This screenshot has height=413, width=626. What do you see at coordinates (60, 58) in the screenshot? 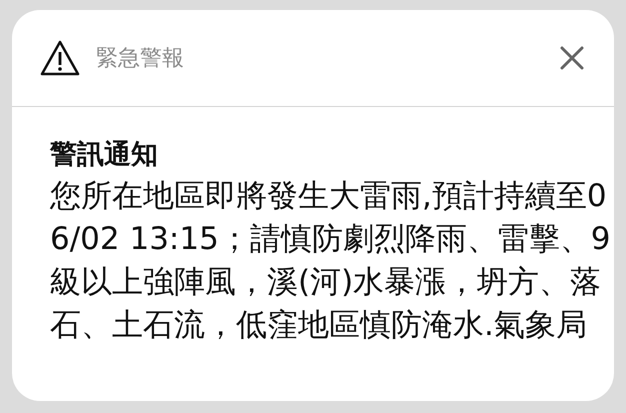
I see `warning-icon` at bounding box center [60, 58].